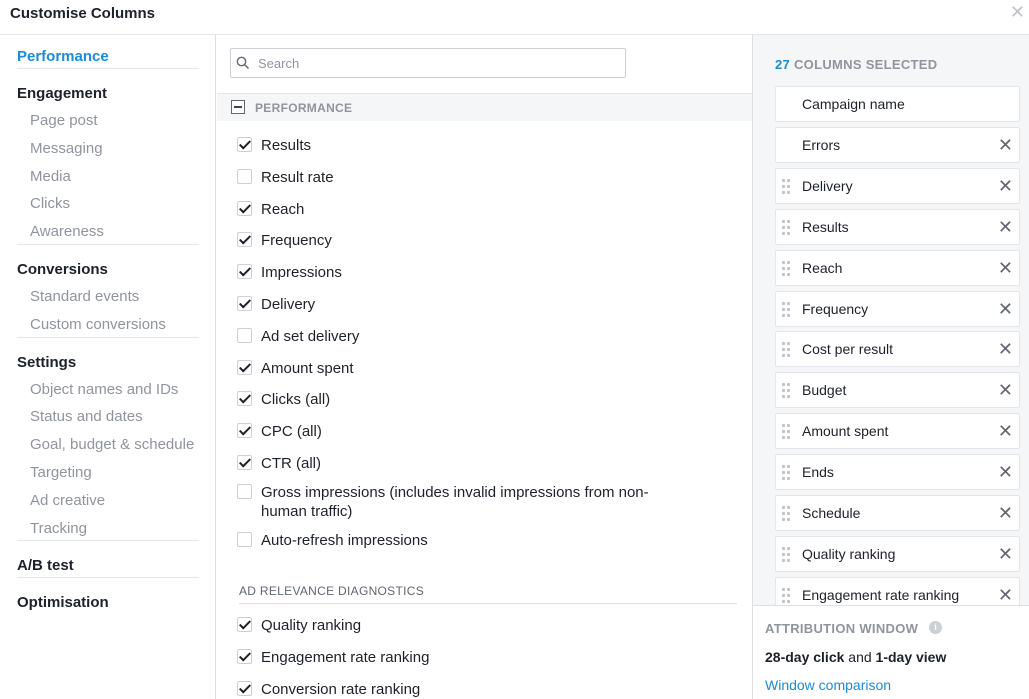 The height and width of the screenshot is (699, 1029). I want to click on section-header-performance: PERFORMANCE, so click(484, 107).